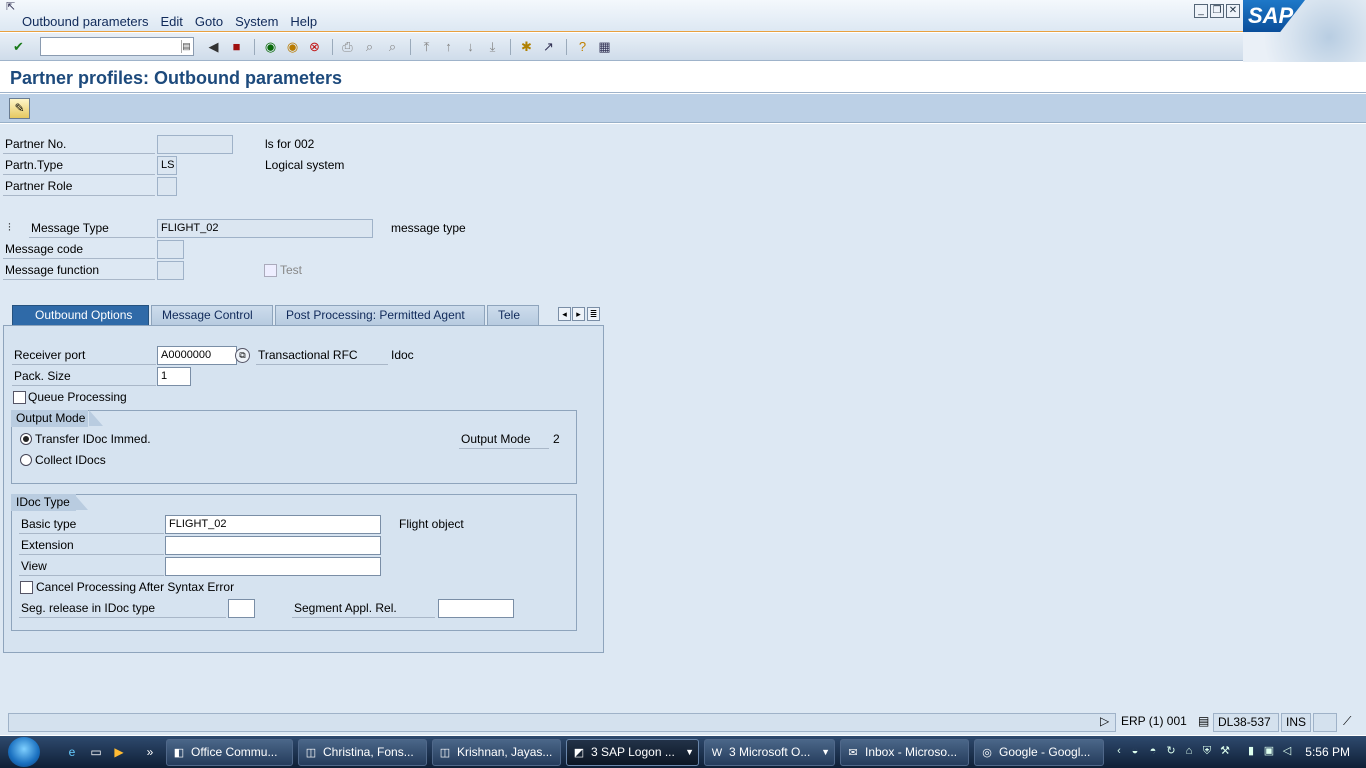 This screenshot has width=1366, height=768. I want to click on partner-no-description: ls for 002, so click(290, 144).